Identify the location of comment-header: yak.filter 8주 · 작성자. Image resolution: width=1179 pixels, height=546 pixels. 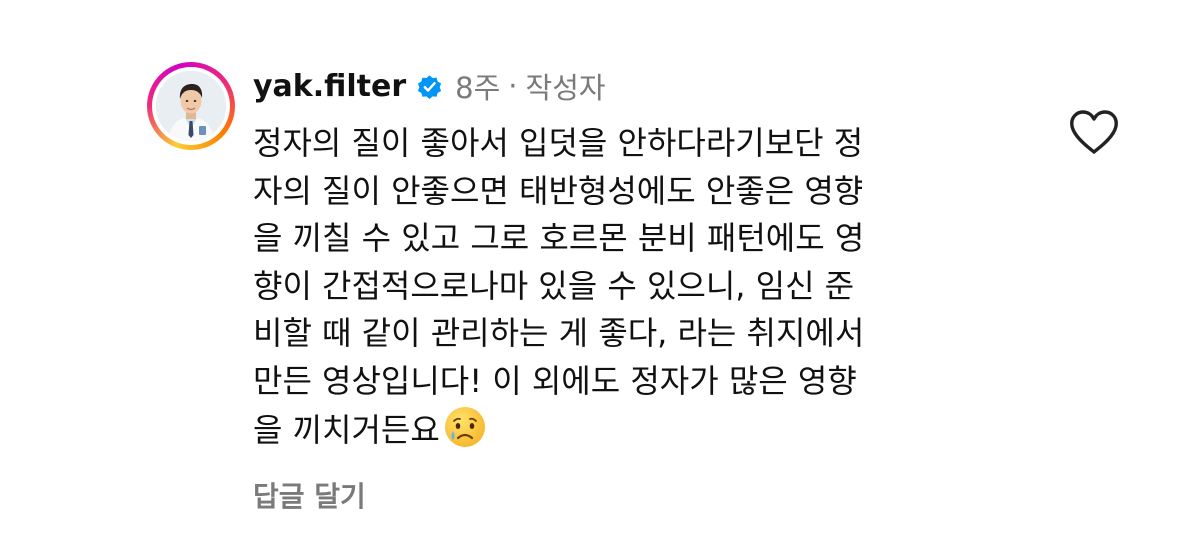
(429, 86).